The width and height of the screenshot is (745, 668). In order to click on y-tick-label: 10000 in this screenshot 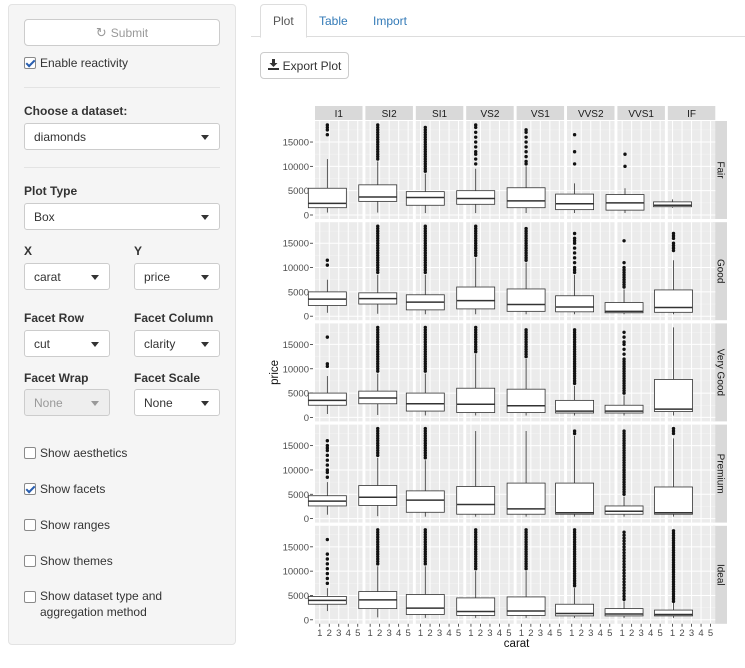, I will do `click(296, 369)`.